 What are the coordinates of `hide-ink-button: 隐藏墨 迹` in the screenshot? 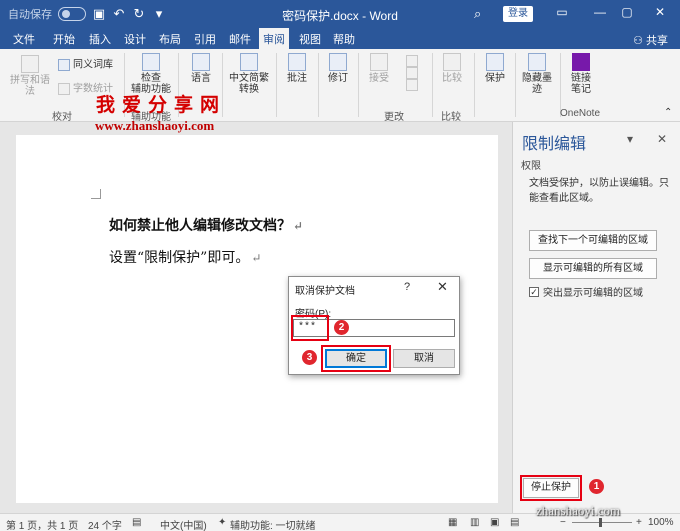 It's located at (537, 74).